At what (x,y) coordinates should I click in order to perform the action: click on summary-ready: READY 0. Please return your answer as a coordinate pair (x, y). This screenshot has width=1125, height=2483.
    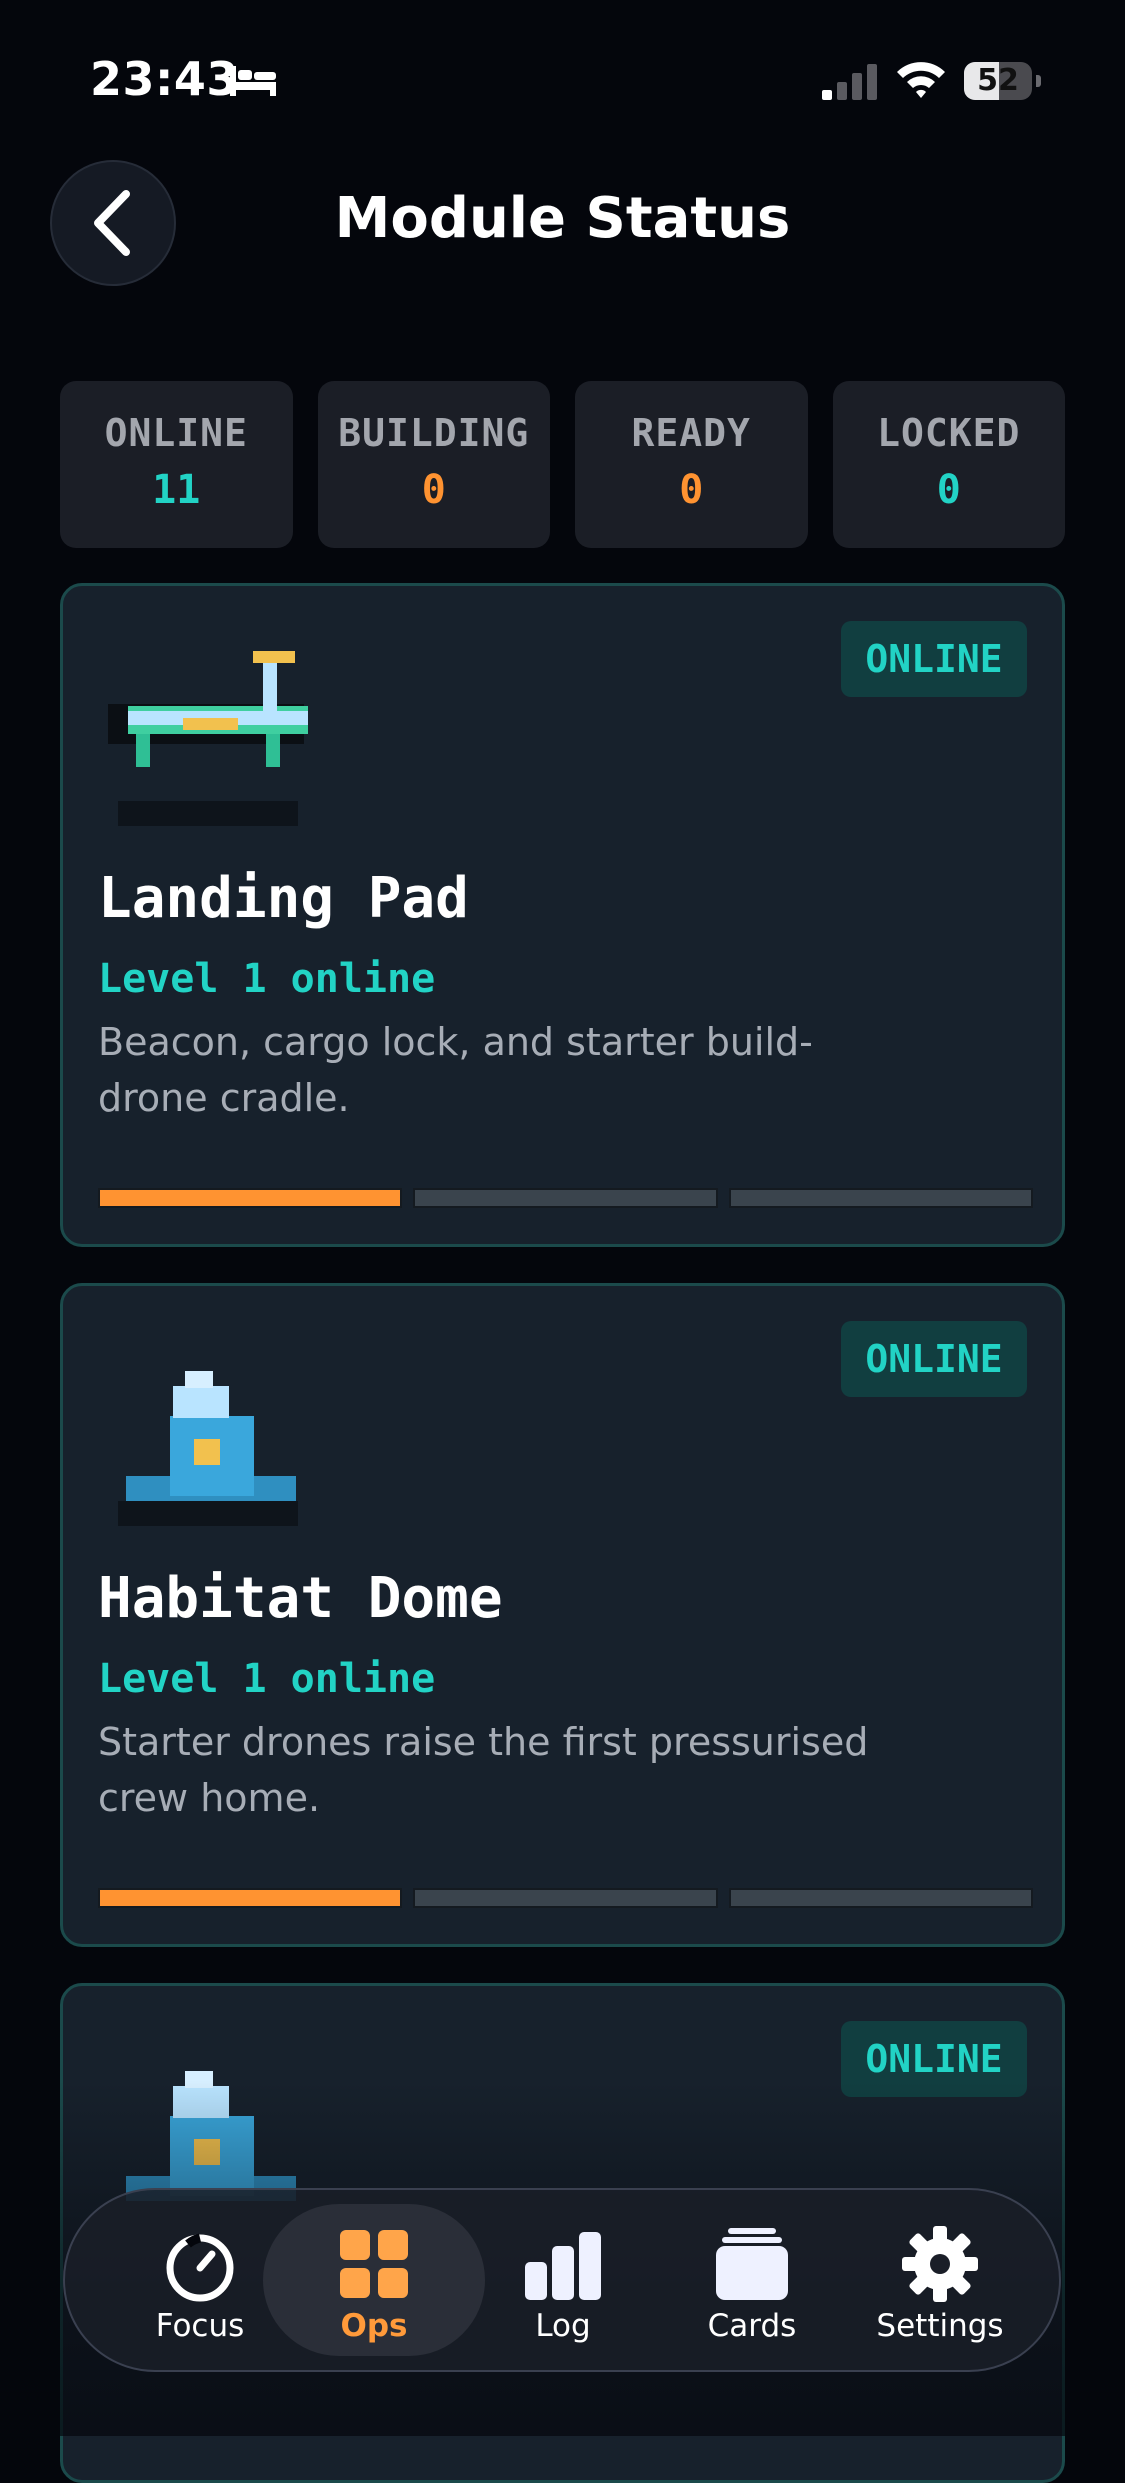
    Looking at the image, I should click on (691, 464).